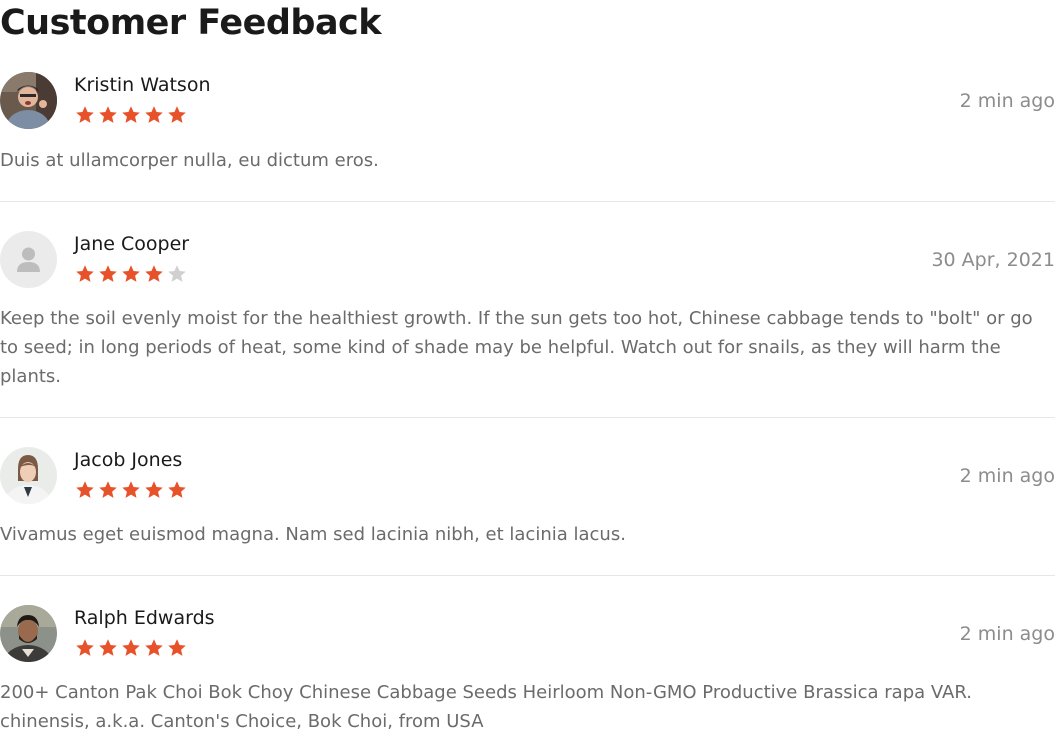 Image resolution: width=1055 pixels, height=737 pixels. What do you see at coordinates (128, 460) in the screenshot?
I see `reviewer-name: Jacob Jones` at bounding box center [128, 460].